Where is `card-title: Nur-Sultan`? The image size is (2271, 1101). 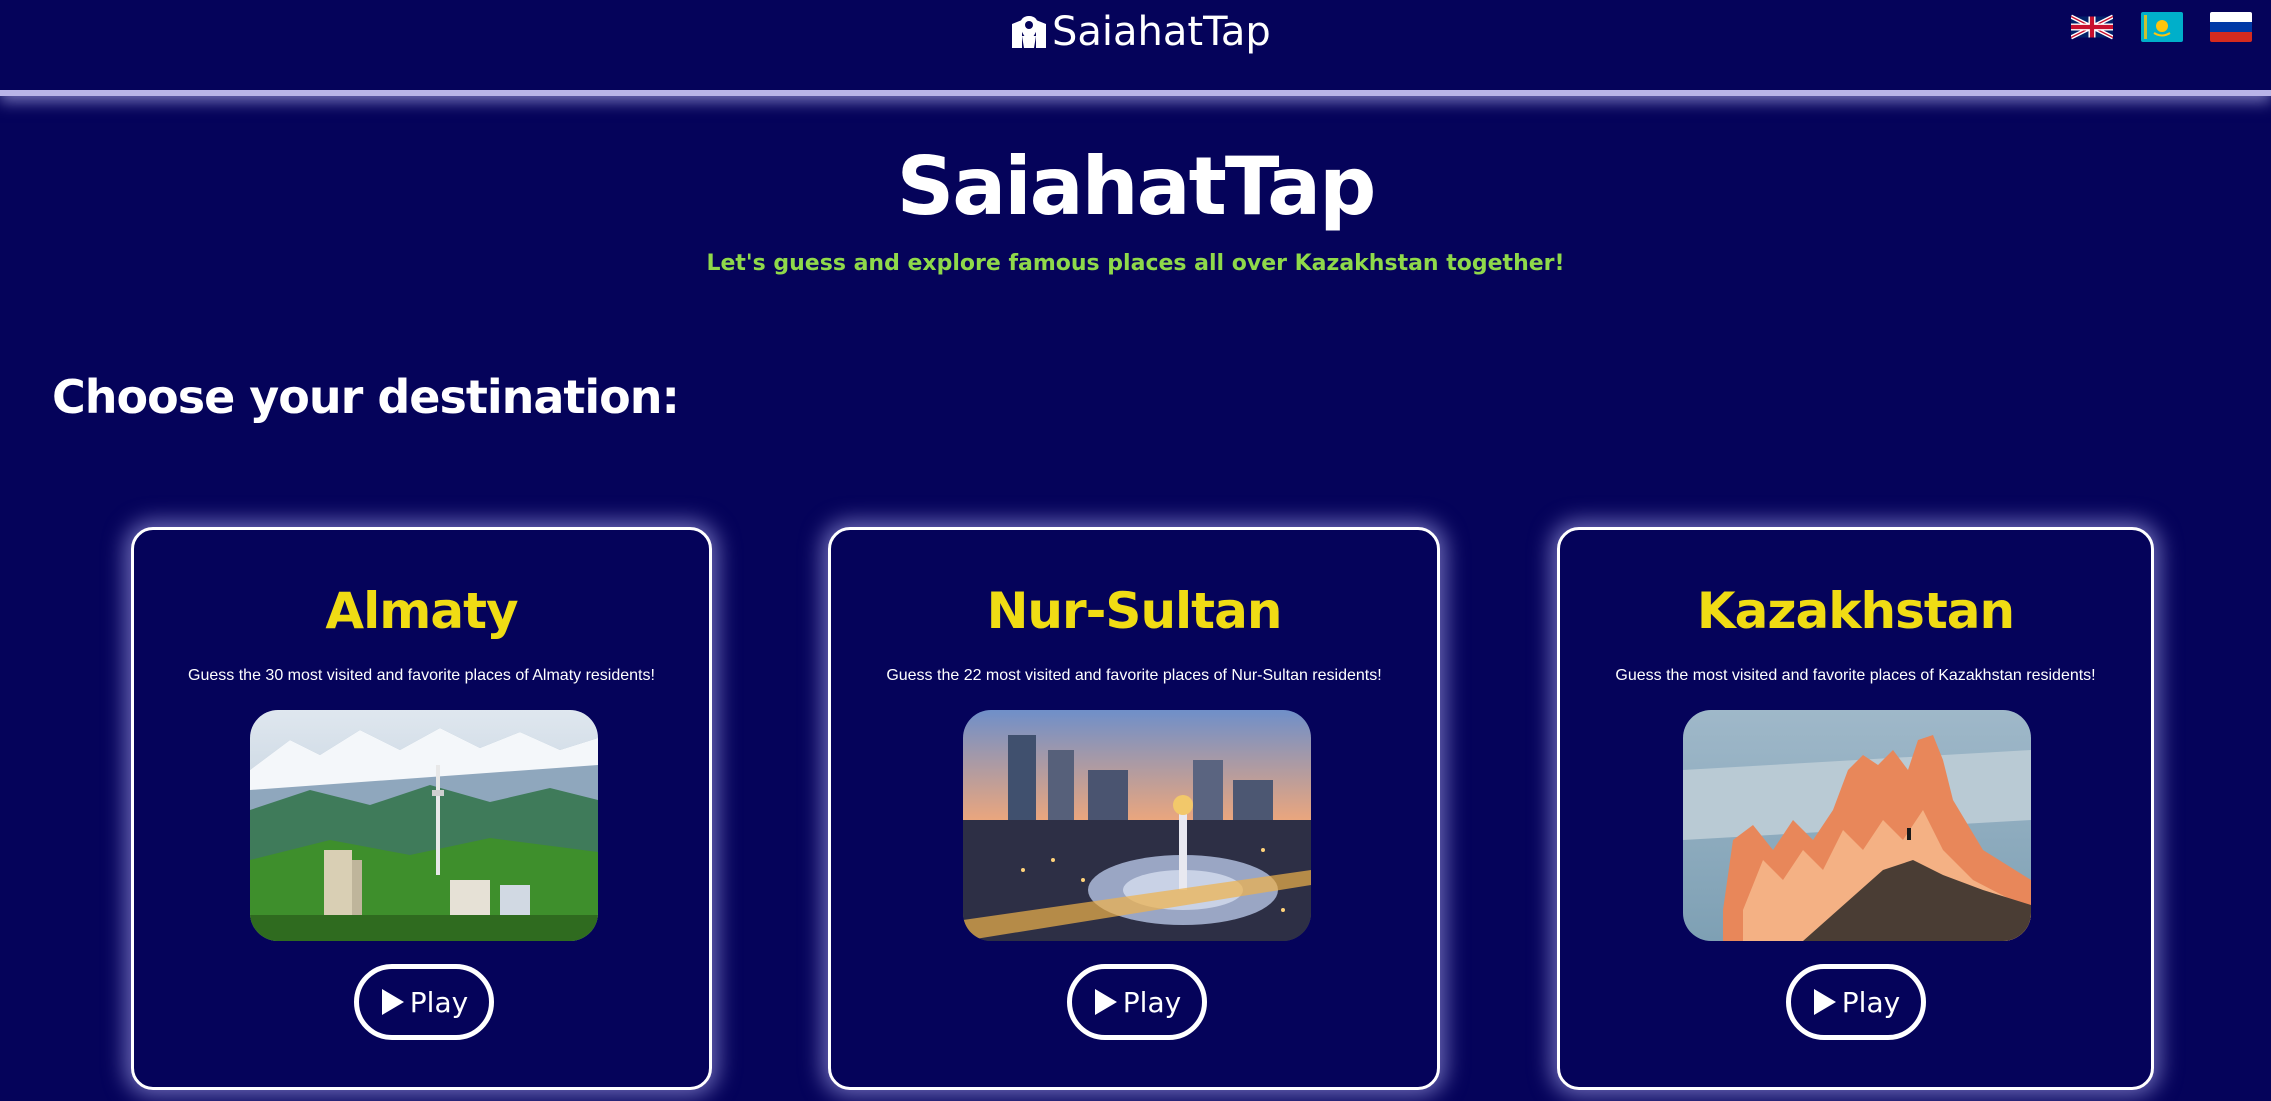 card-title: Nur-Sultan is located at coordinates (1134, 611).